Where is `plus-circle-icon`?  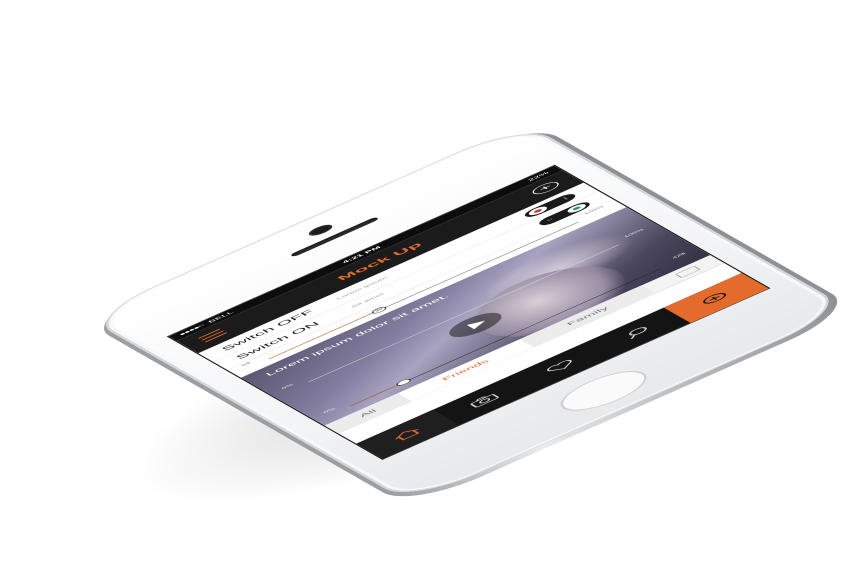 plus-circle-icon is located at coordinates (715, 298).